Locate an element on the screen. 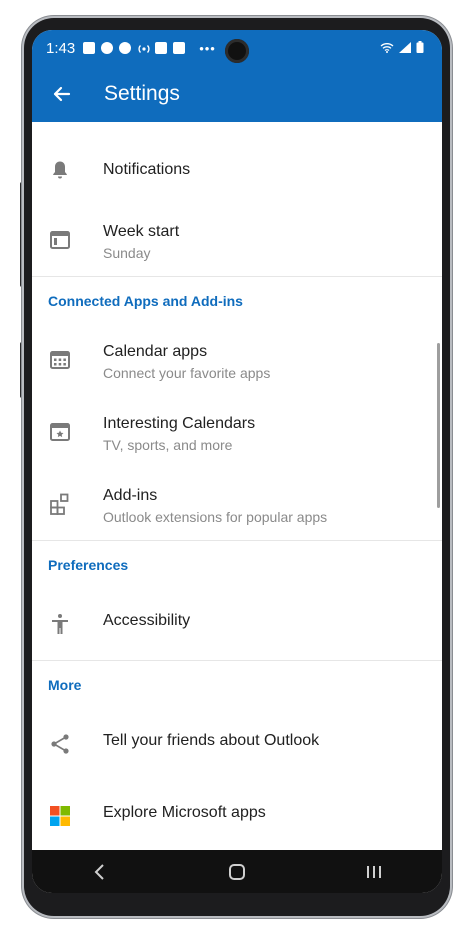 The image size is (474, 938). nav-home-button is located at coordinates (237, 871).